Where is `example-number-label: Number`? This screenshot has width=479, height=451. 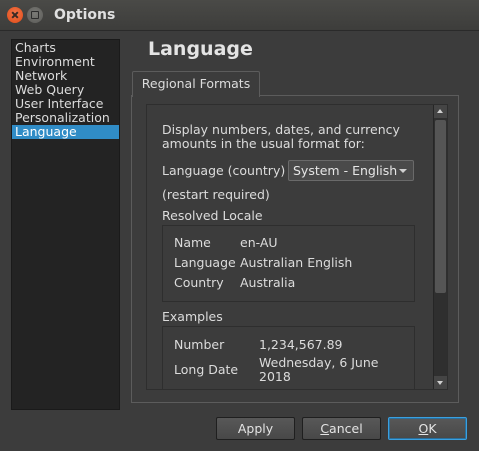 example-number-label: Number is located at coordinates (199, 344).